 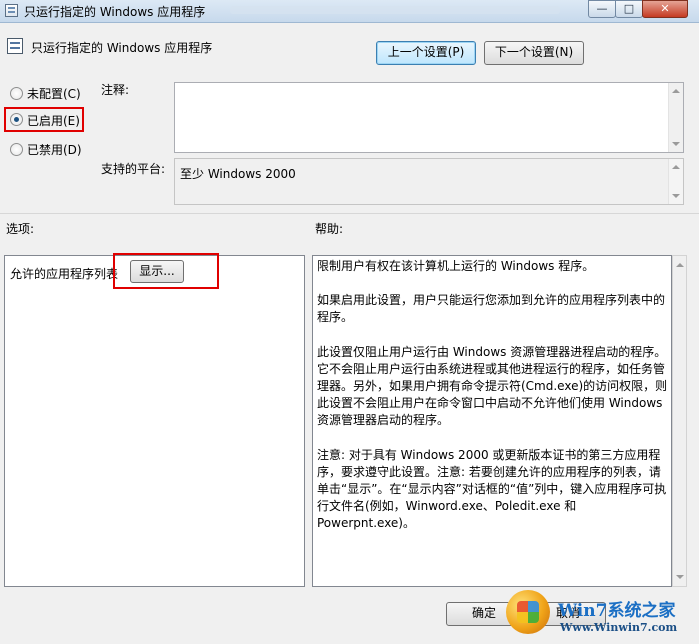 What do you see at coordinates (619, 627) in the screenshot?
I see `watermark-site: Www.Winwin7.com` at bounding box center [619, 627].